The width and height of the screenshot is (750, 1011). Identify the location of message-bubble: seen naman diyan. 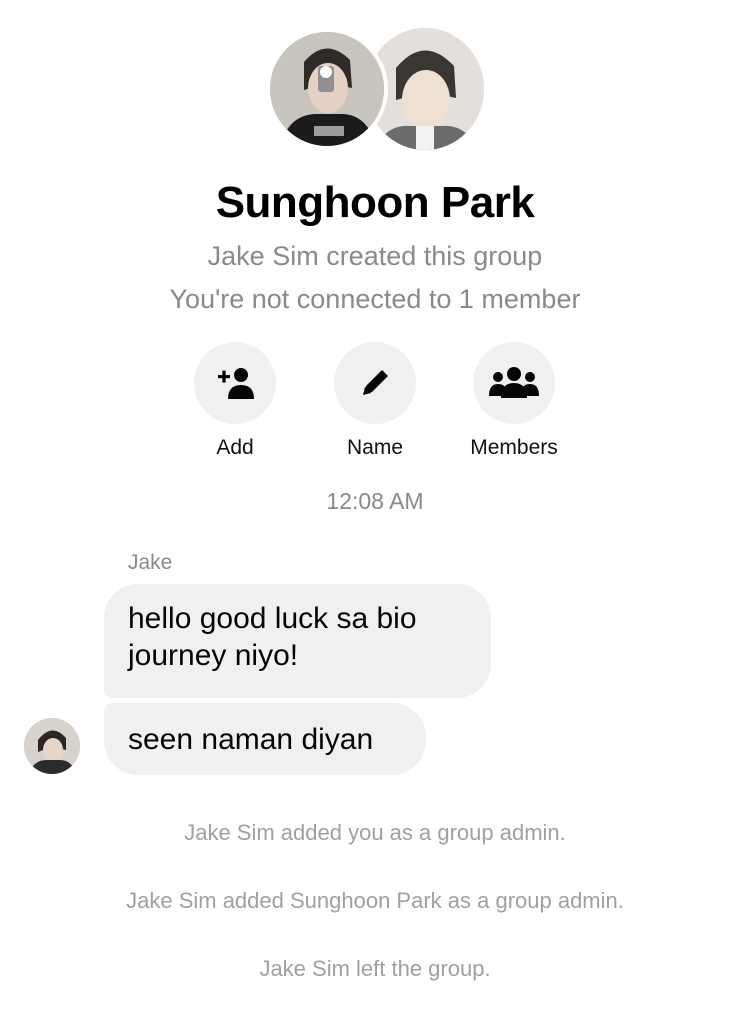
(265, 739).